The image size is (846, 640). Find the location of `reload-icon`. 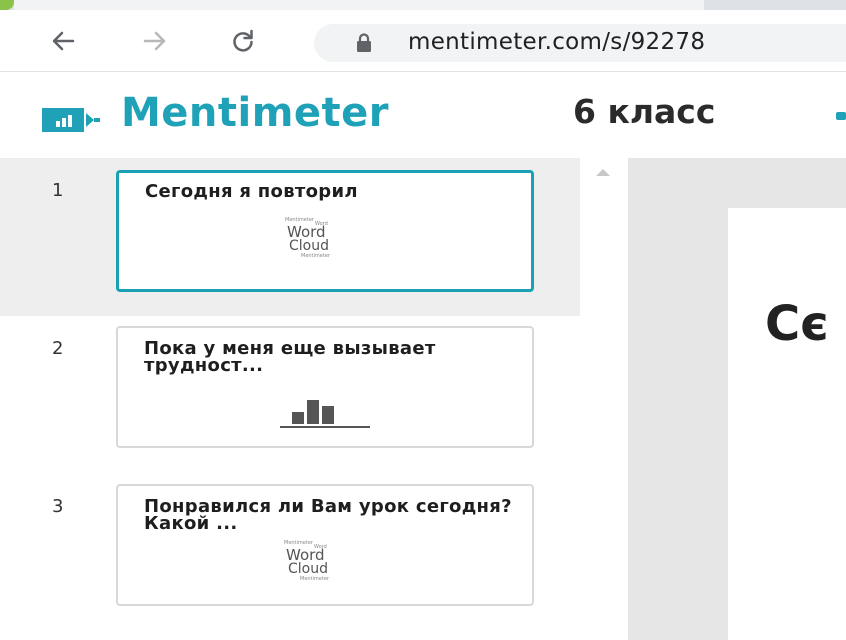

reload-icon is located at coordinates (243, 40).